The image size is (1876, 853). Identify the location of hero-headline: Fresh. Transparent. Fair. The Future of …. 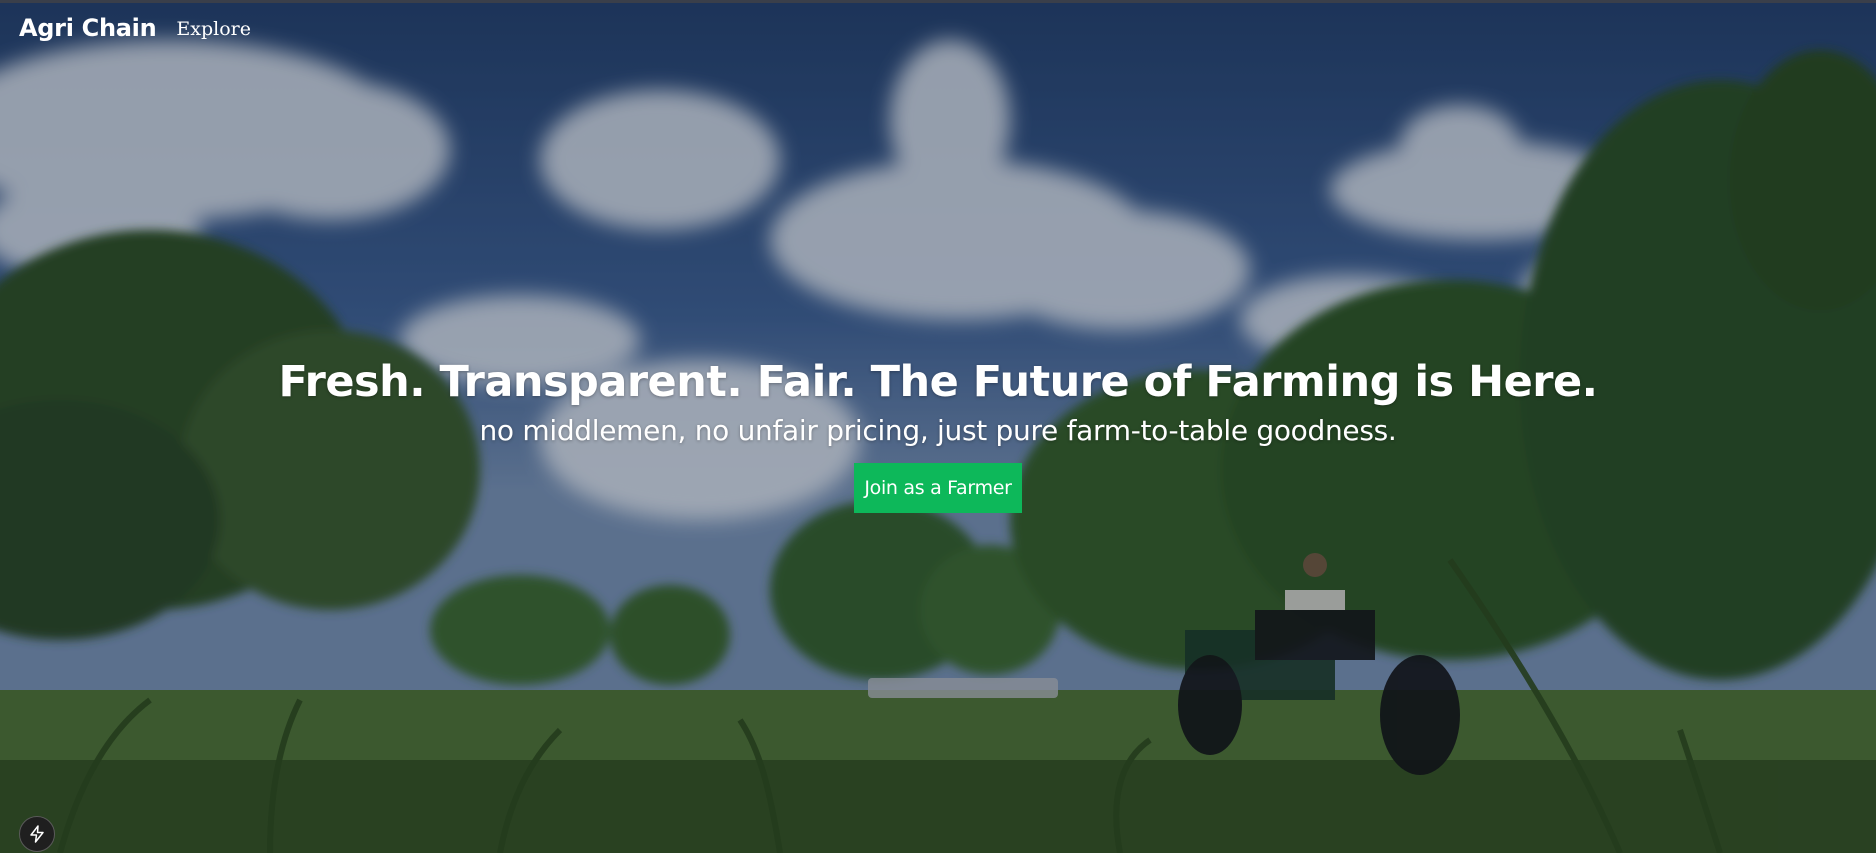
(938, 382).